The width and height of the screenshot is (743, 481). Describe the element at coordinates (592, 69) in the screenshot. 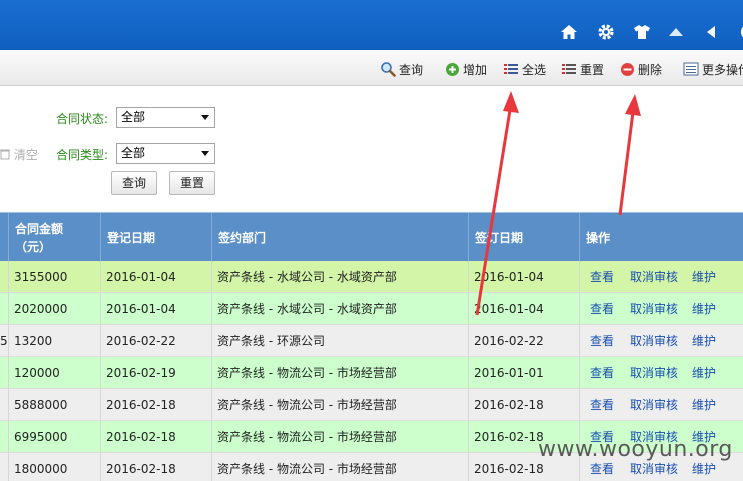

I see `reset-label: 重置` at that location.